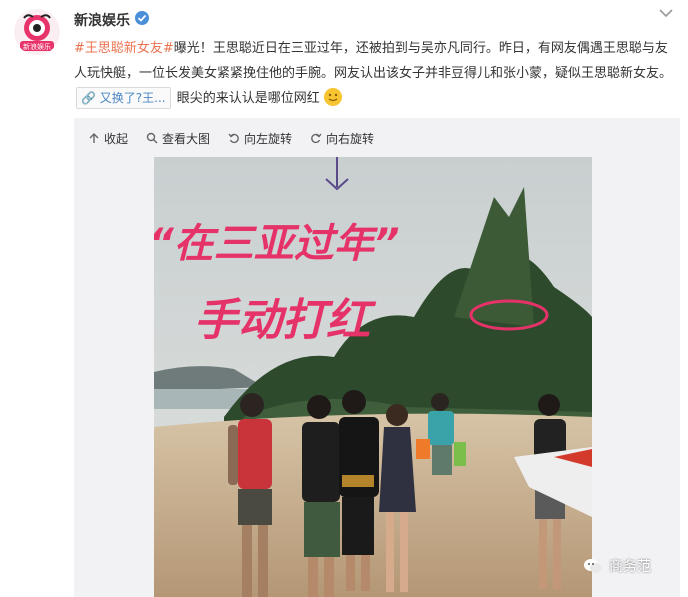 The image size is (688, 597). I want to click on rotate-left-label: 向左旋转, so click(268, 138).